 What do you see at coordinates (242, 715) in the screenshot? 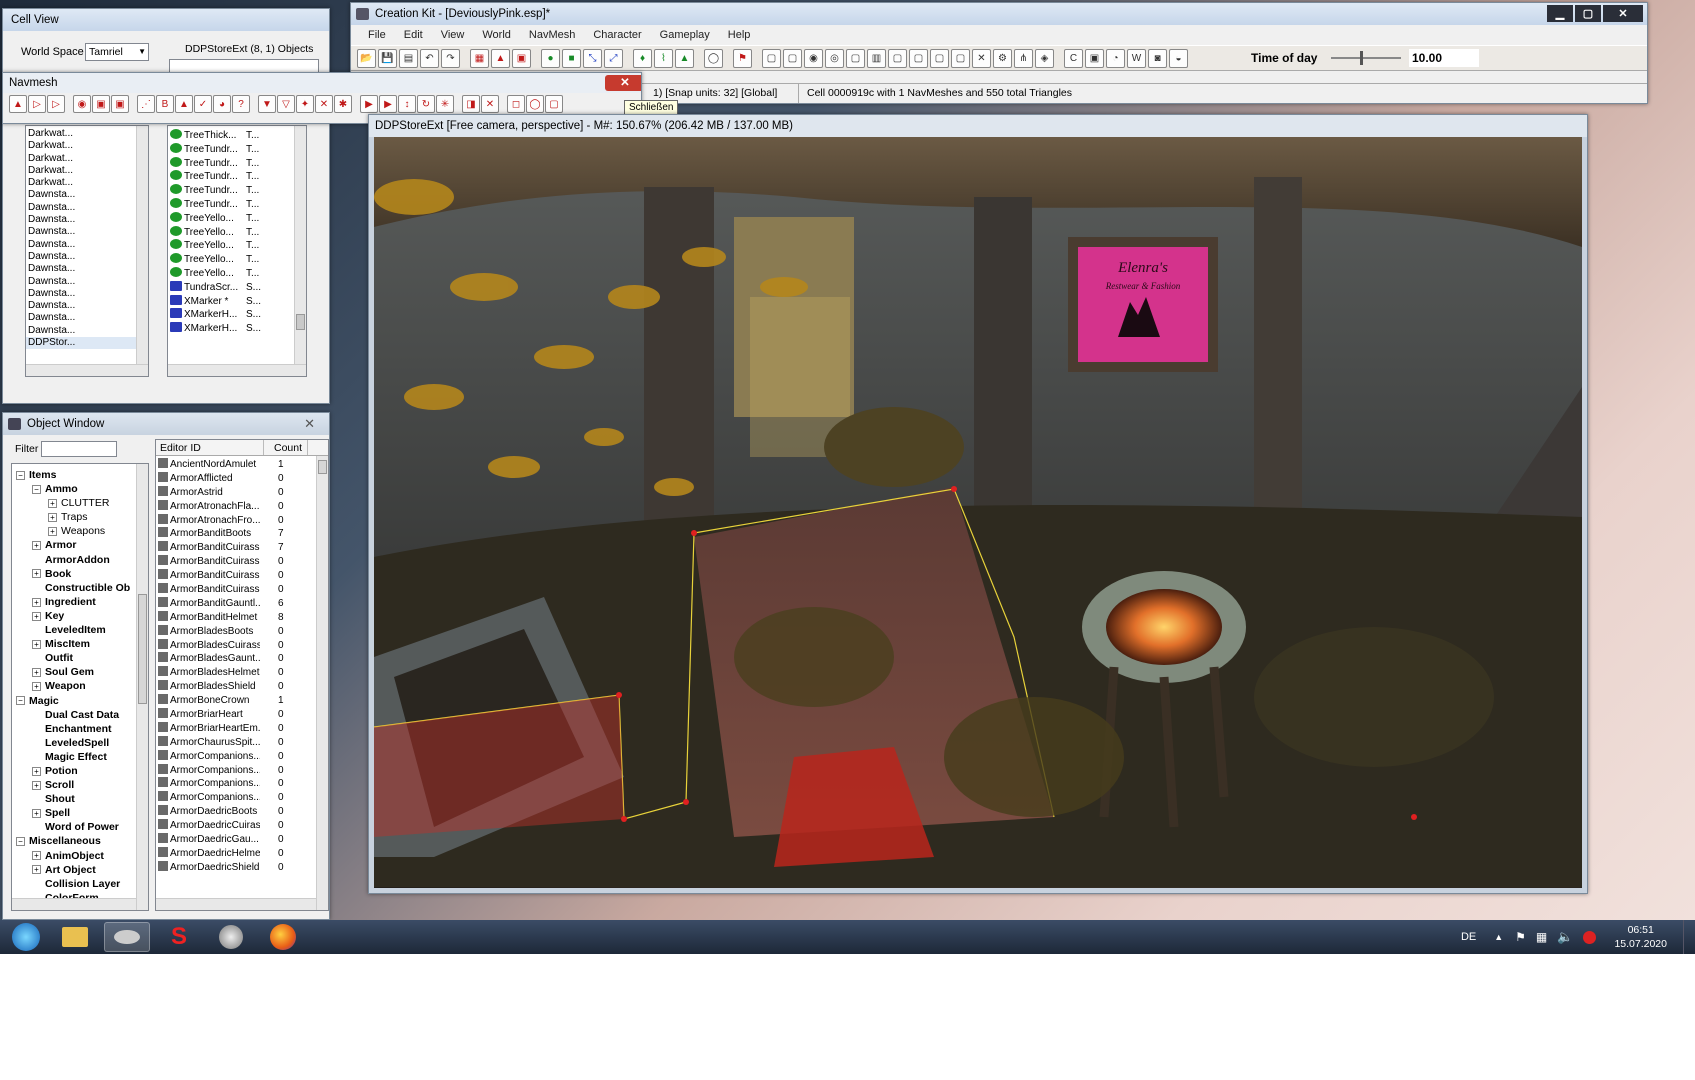
I see `table-row: ArmorBriarHeart 0` at bounding box center [242, 715].